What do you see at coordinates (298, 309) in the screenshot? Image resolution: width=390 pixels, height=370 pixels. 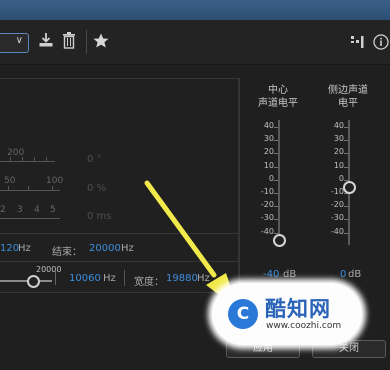 I see `watermark-title: 酷知网` at bounding box center [298, 309].